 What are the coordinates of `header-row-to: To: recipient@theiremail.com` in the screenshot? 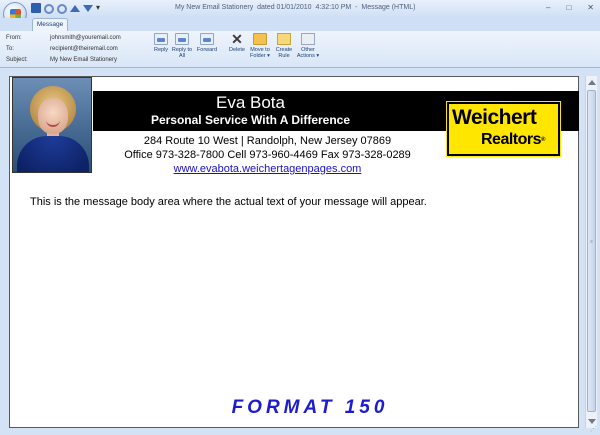 It's located at (63, 49).